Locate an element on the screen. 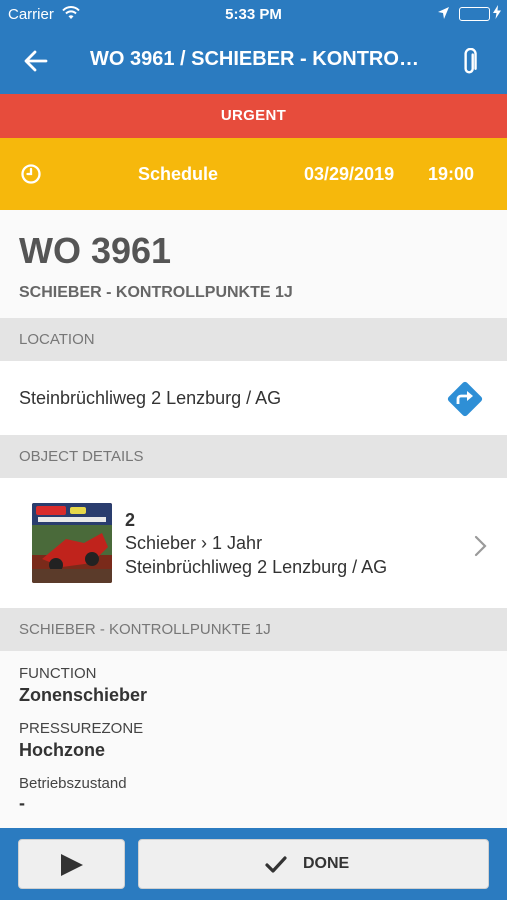 The image size is (507, 900). section-header-location: LOCATION is located at coordinates (253, 339).